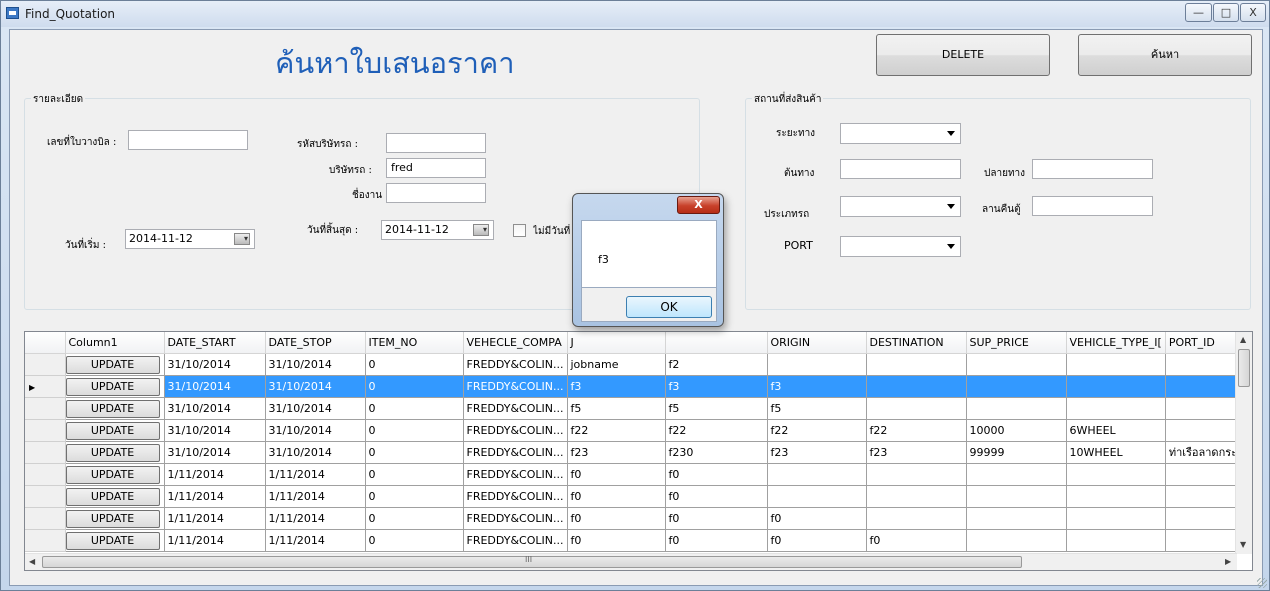  What do you see at coordinates (519, 230) in the screenshot?
I see `no-date-checkbox` at bounding box center [519, 230].